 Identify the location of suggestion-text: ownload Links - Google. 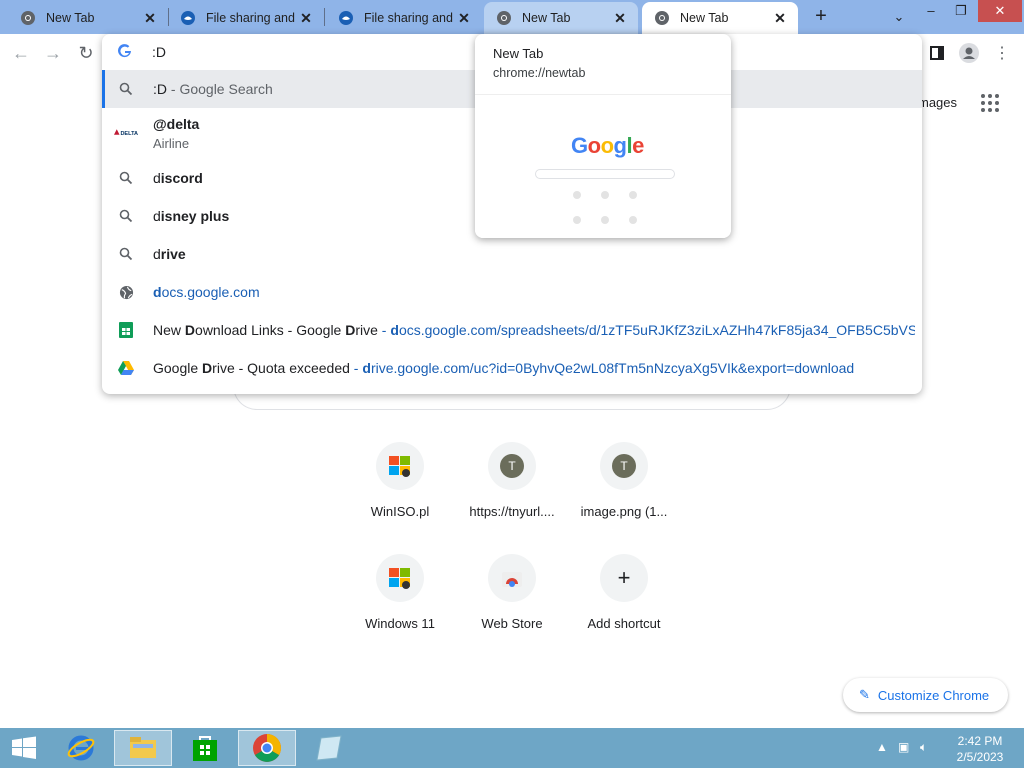
(270, 330).